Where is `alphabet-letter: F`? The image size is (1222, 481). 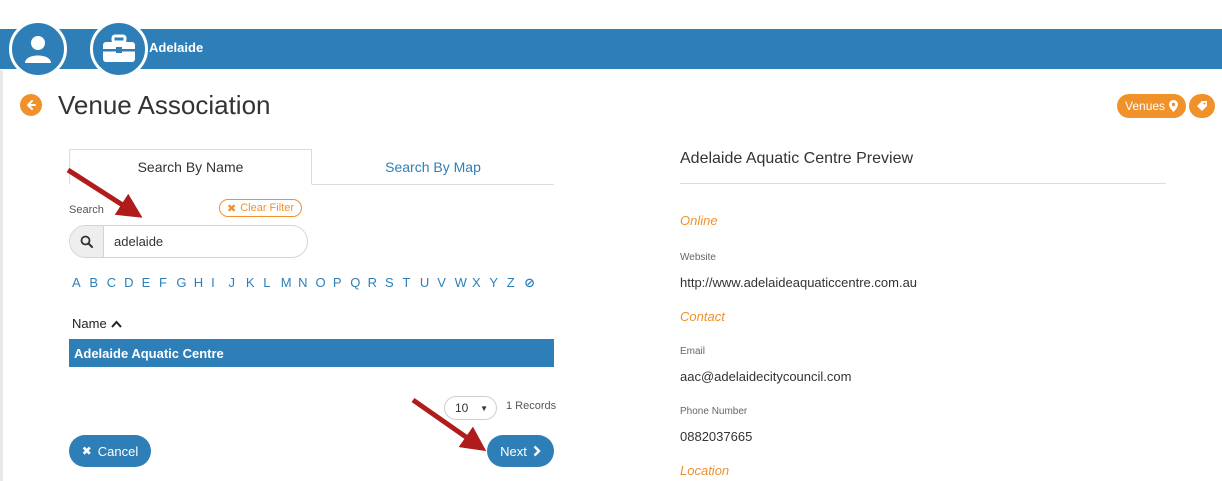
alphabet-letter: F is located at coordinates (167, 283).